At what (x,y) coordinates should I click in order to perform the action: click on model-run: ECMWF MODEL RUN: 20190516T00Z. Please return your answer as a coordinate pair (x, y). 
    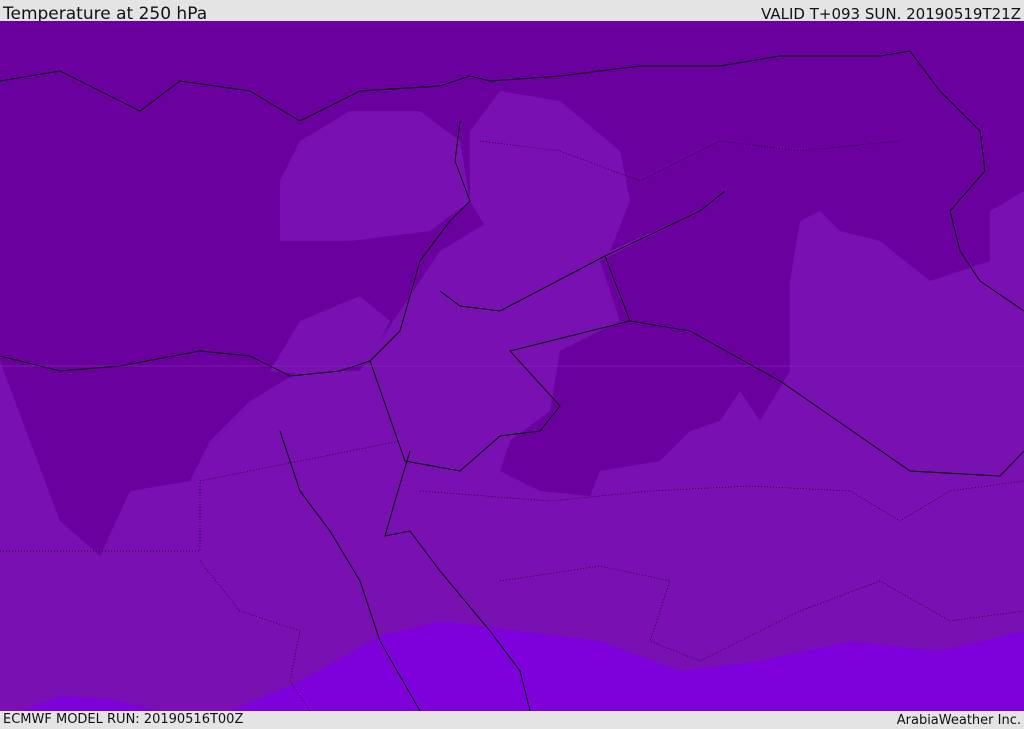
    Looking at the image, I should click on (123, 719).